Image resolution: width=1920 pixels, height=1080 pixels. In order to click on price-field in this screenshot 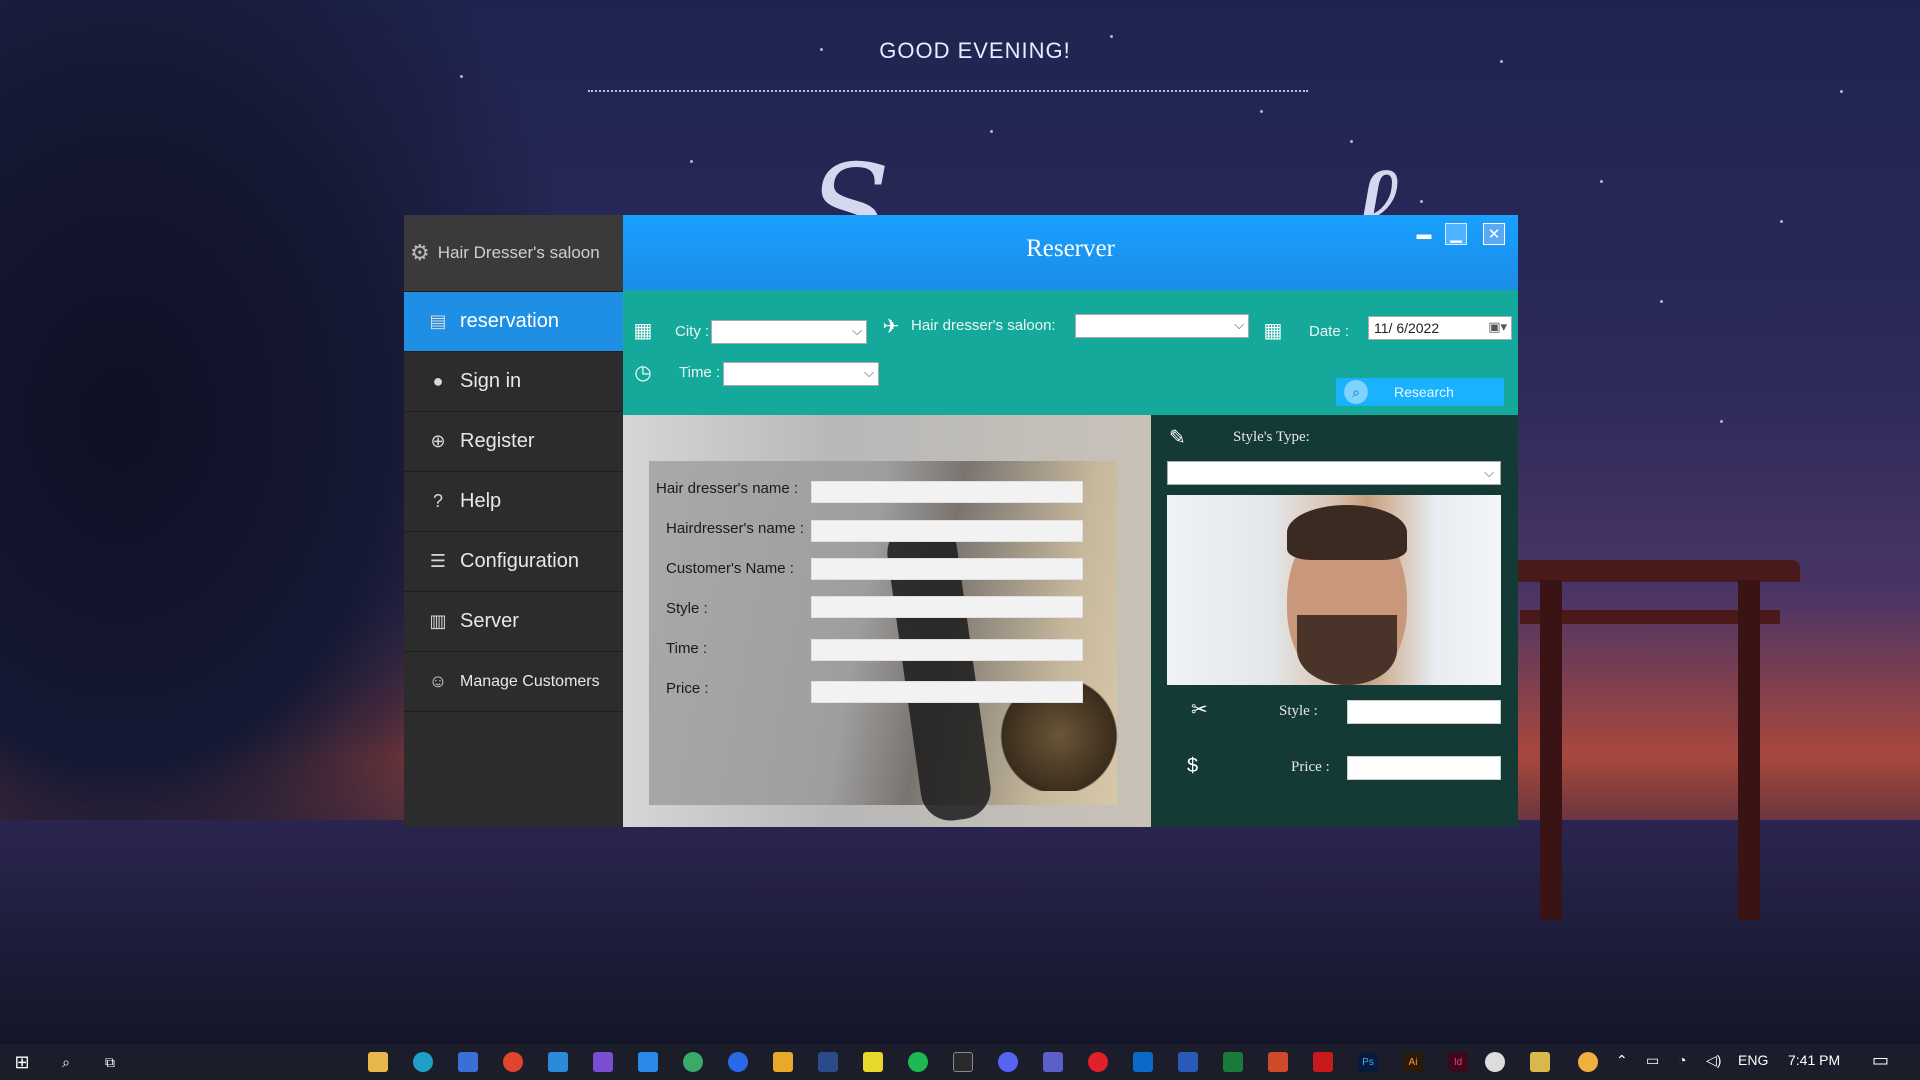, I will do `click(947, 692)`.